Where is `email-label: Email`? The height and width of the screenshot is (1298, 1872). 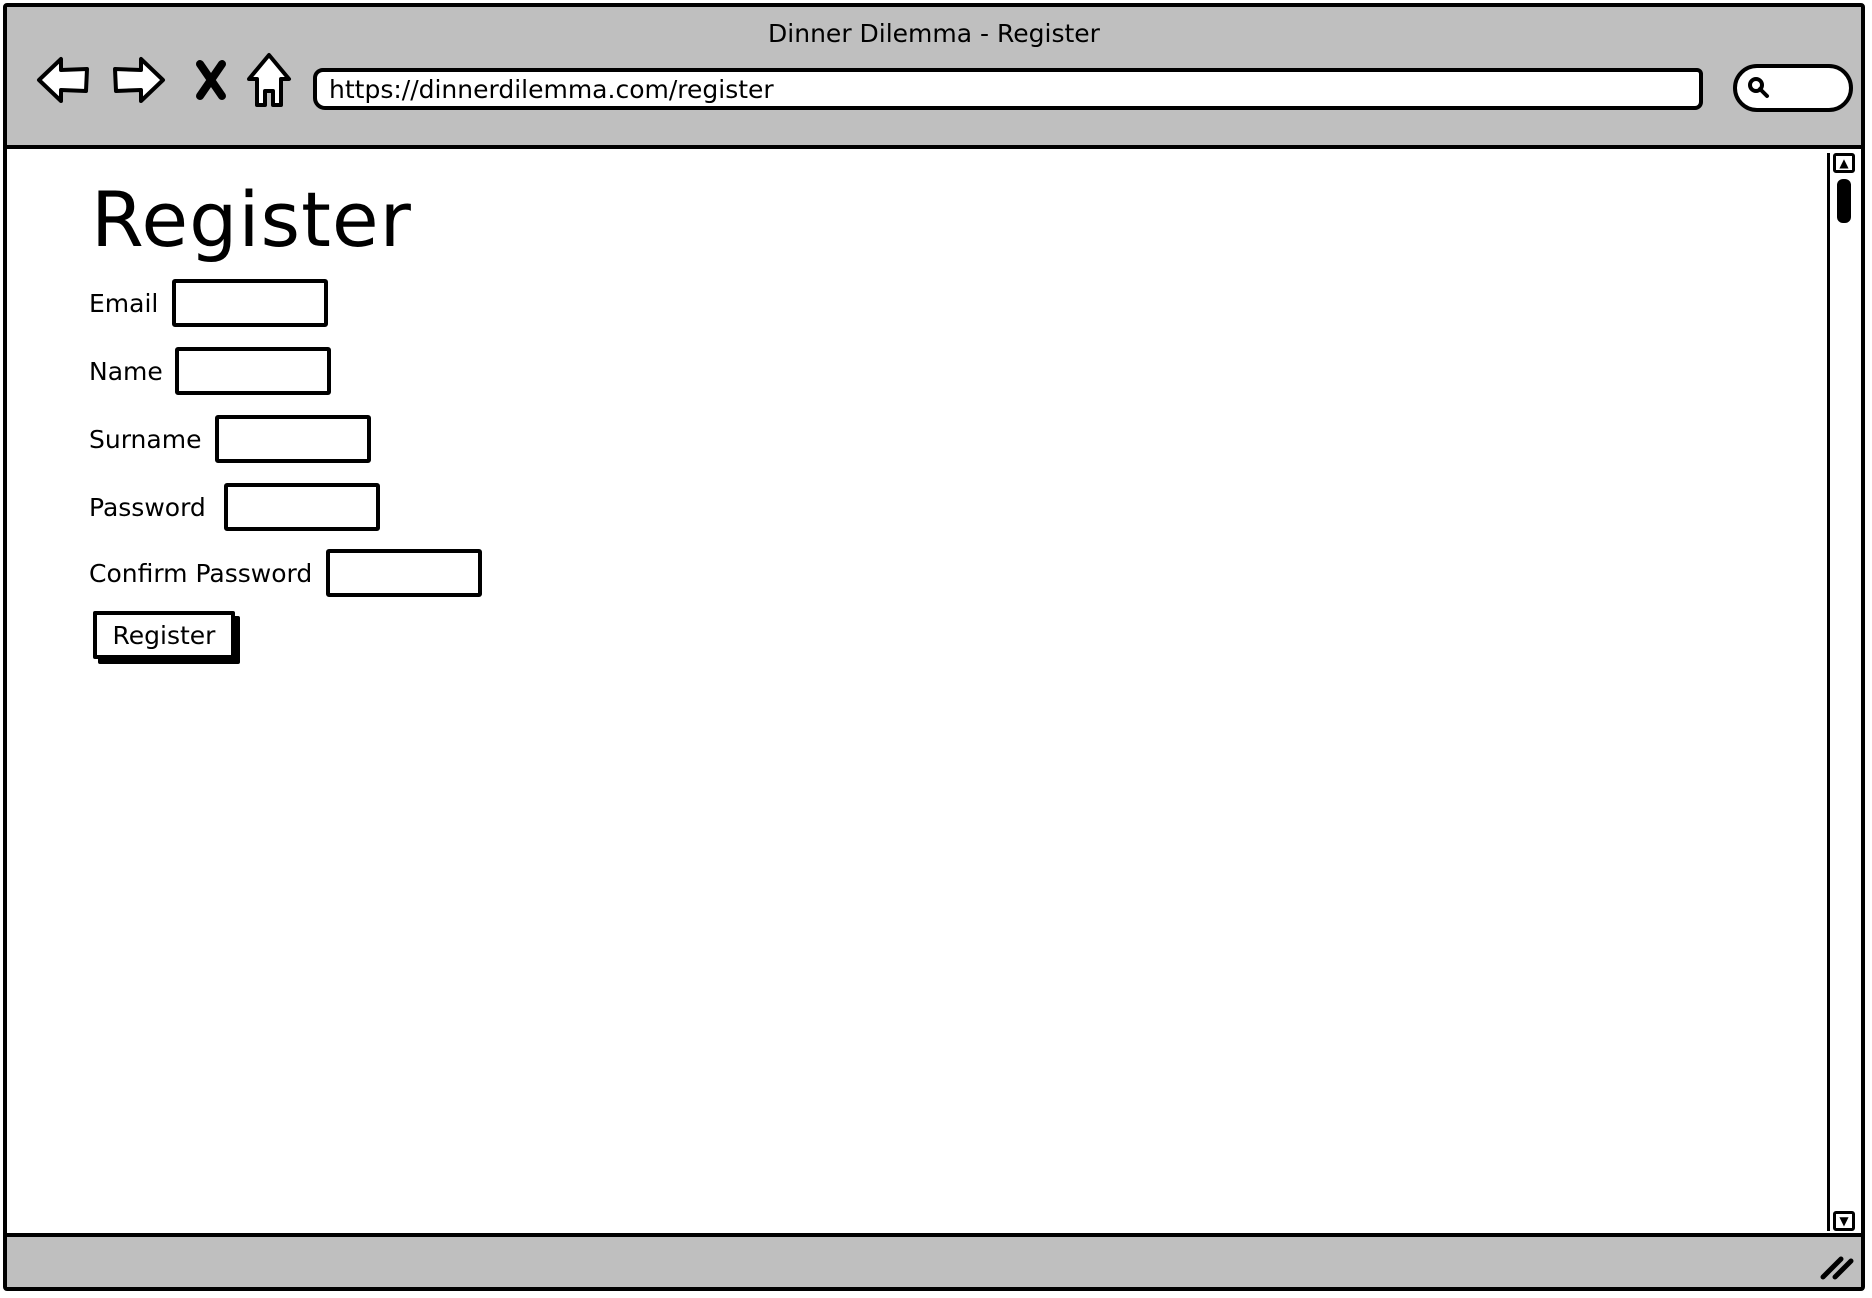 email-label: Email is located at coordinates (124, 303).